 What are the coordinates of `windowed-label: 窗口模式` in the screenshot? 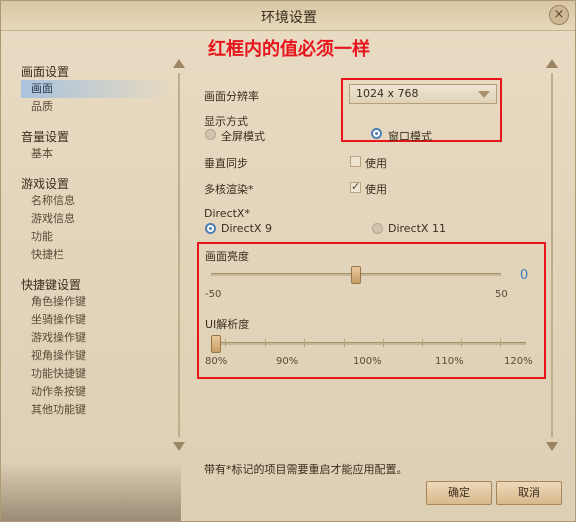 It's located at (410, 136).